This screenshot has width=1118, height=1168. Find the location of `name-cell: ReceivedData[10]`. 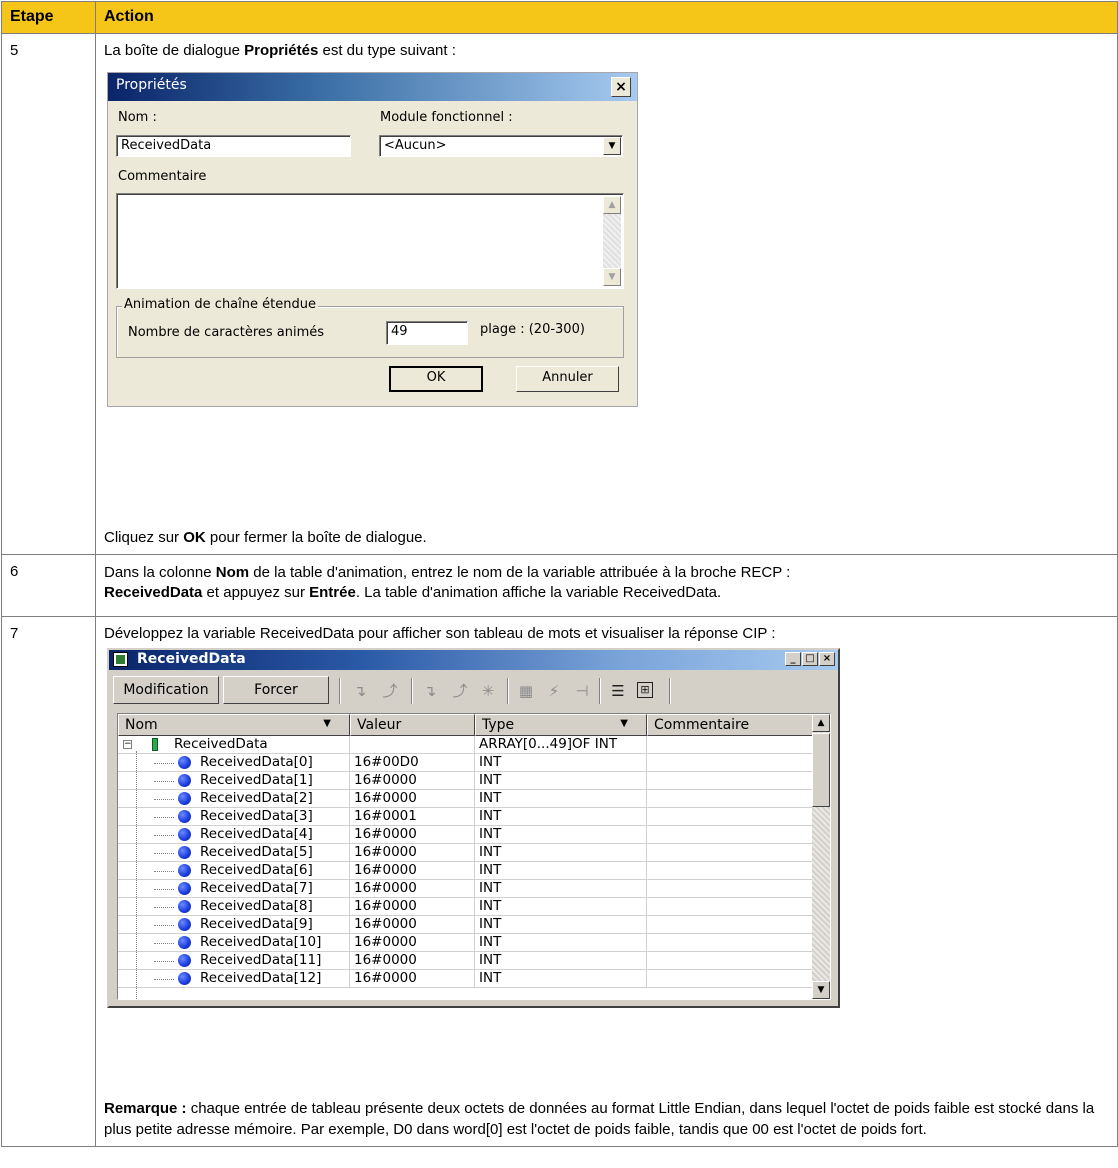

name-cell: ReceivedData[10] is located at coordinates (234, 943).